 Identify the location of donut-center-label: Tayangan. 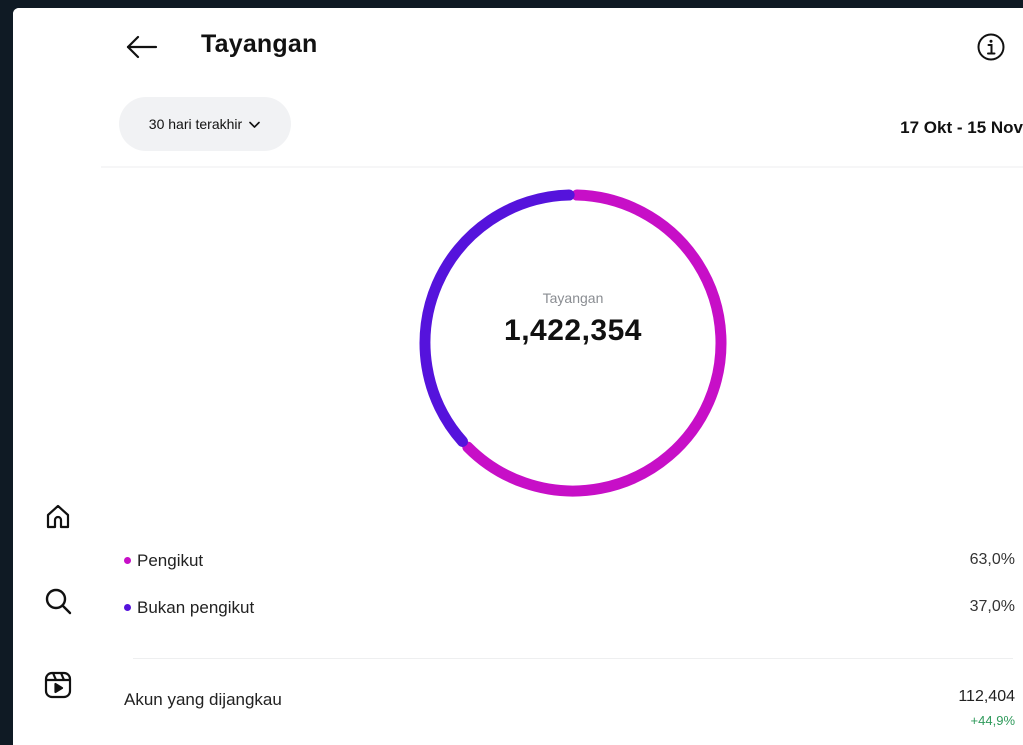
(573, 298).